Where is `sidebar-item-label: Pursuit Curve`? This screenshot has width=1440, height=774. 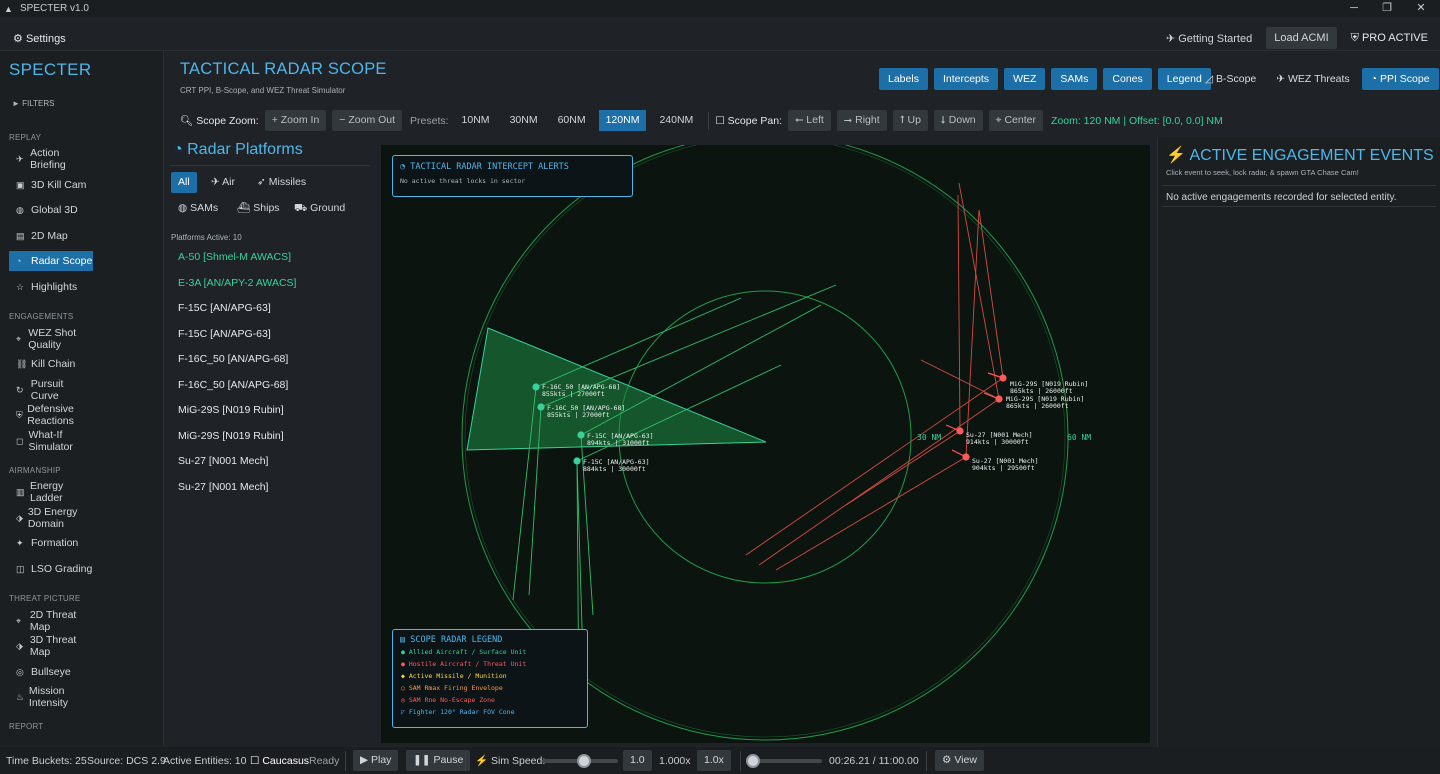 sidebar-item-label: Pursuit Curve is located at coordinates (47, 390).